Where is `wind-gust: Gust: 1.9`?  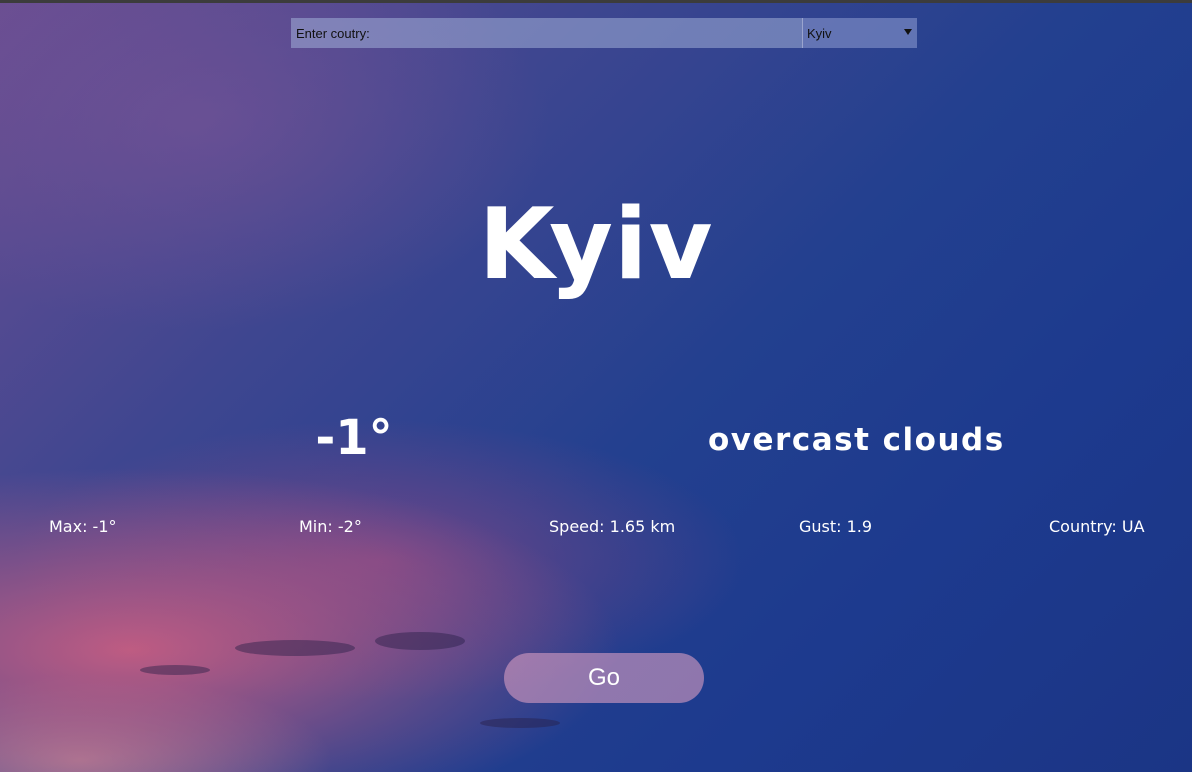 wind-gust: Gust: 1.9 is located at coordinates (836, 526).